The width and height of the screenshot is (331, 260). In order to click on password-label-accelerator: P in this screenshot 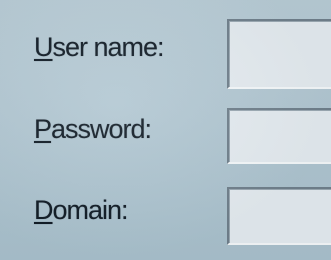, I will do `click(43, 129)`.